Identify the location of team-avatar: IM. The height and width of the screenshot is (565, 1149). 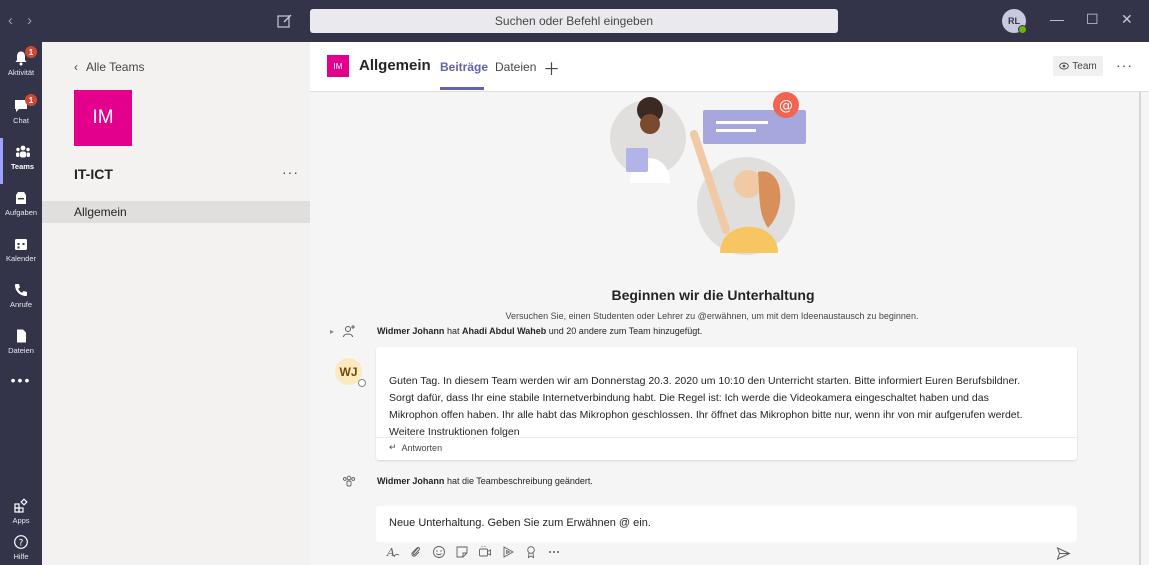
(103, 118).